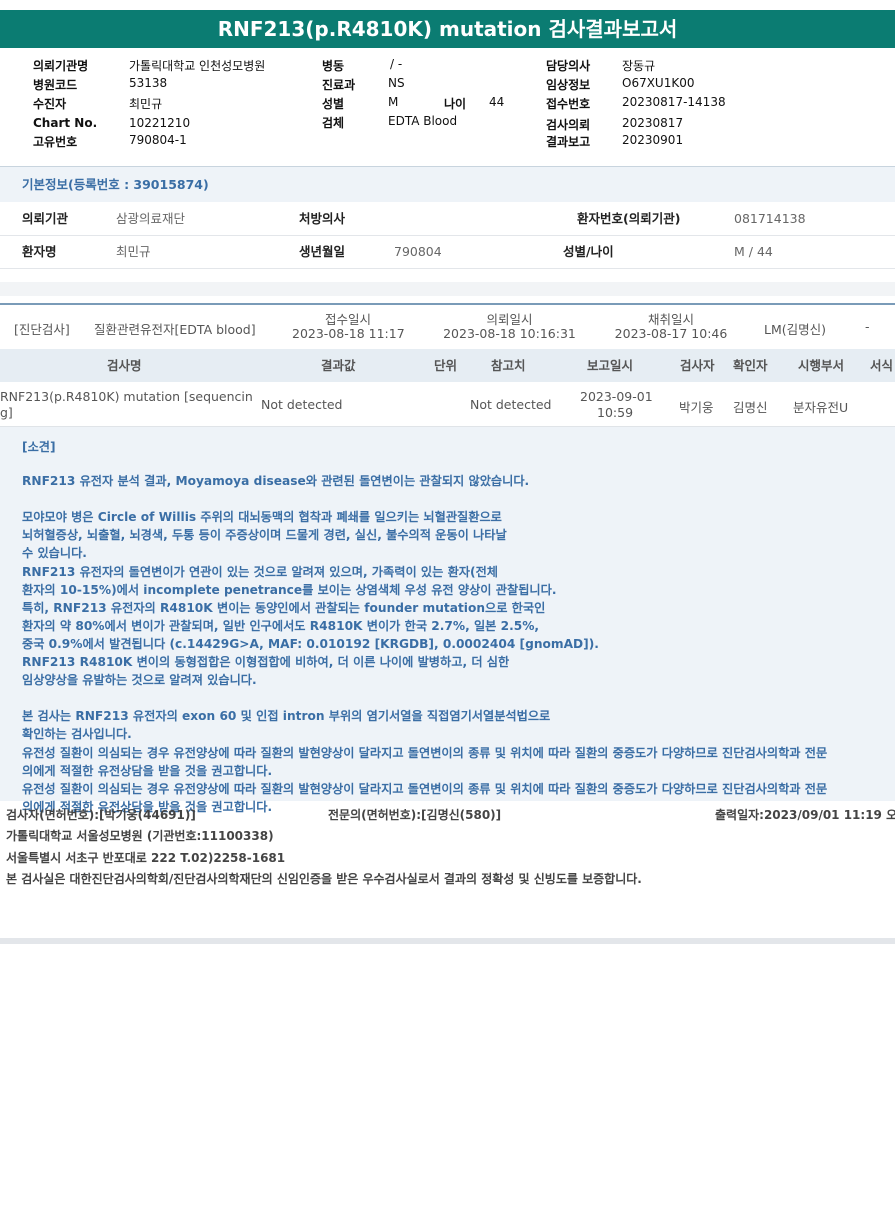  Describe the element at coordinates (568, 104) in the screenshot. I see `header-label-receipt-no: 접수번호` at that location.